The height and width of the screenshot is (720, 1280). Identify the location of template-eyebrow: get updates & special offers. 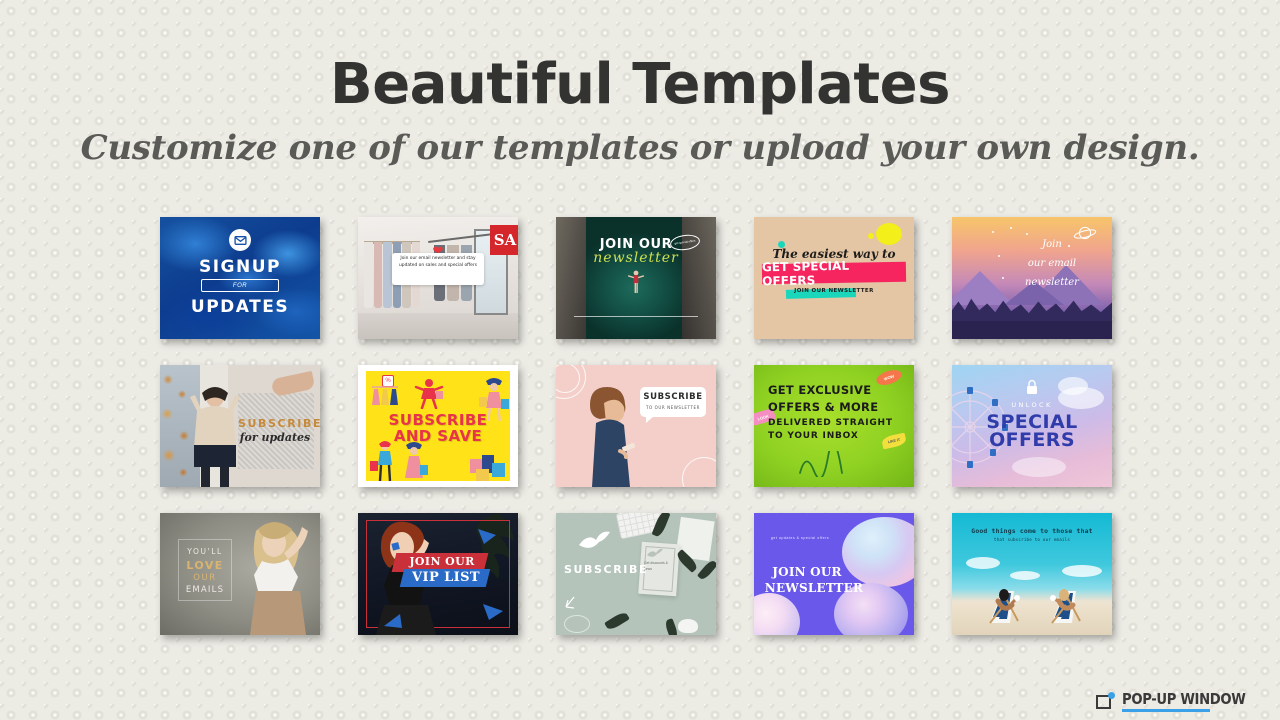
(800, 538).